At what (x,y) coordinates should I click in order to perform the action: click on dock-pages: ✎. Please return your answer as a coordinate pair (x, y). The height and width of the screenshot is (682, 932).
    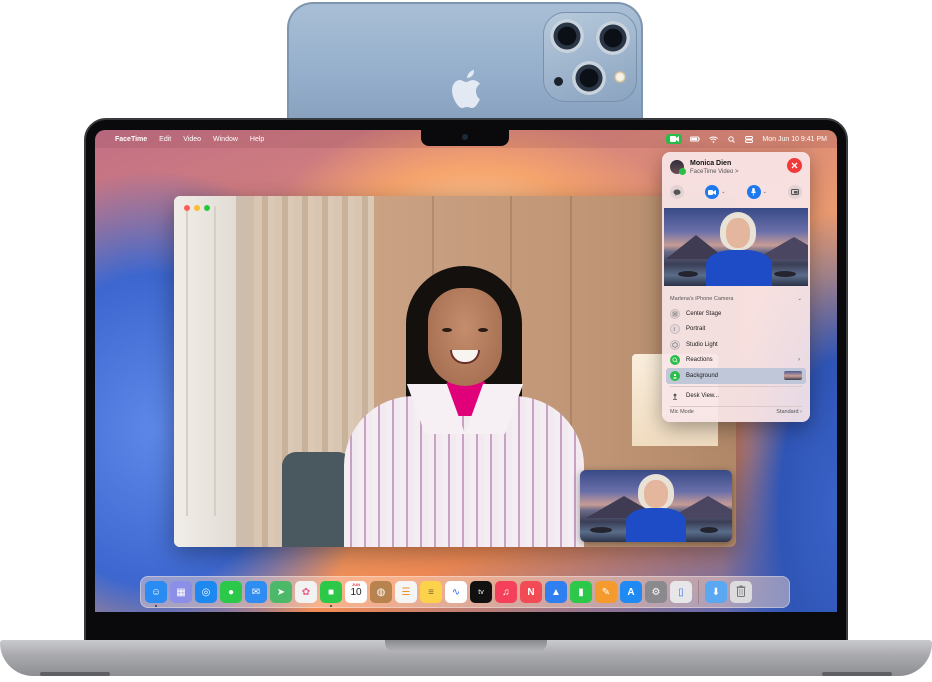
    Looking at the image, I should click on (606, 592).